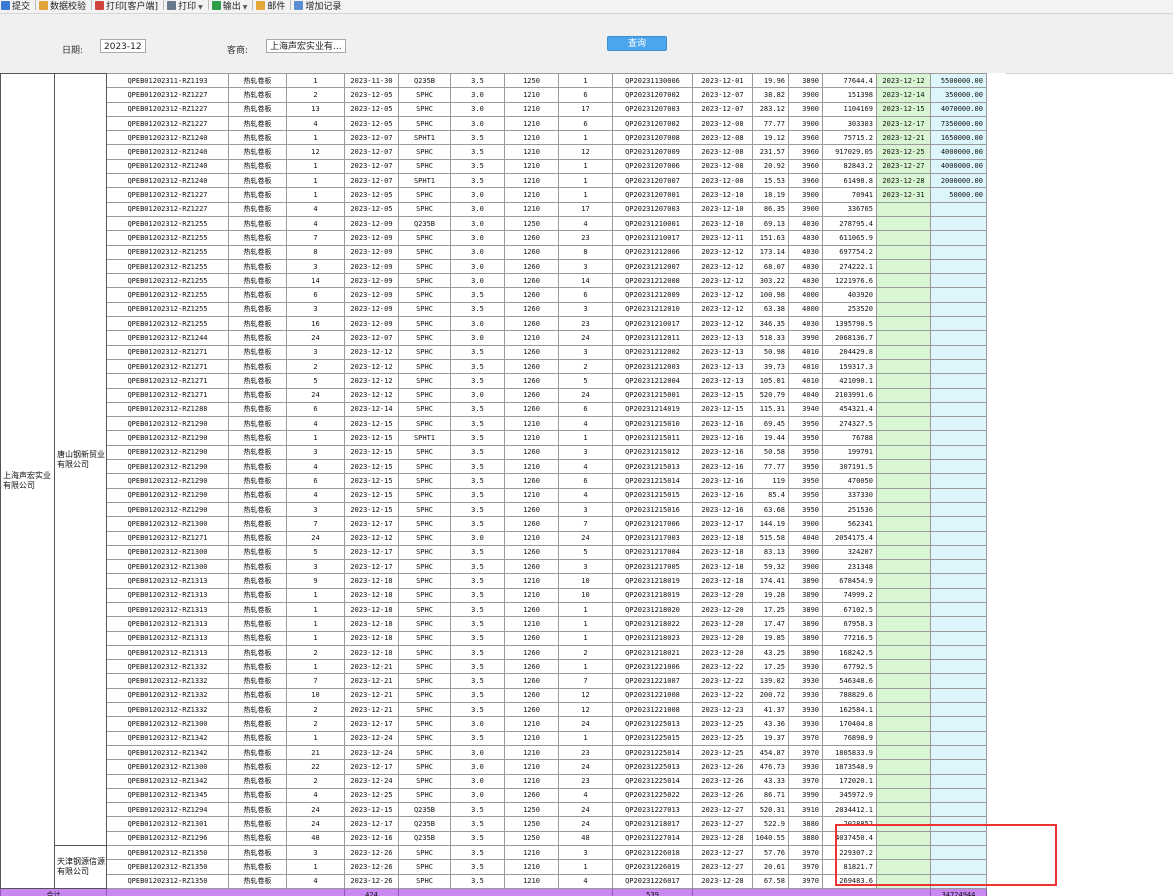  Describe the element at coordinates (770, 467) in the screenshot. I see `table-cell: 77.77` at that location.